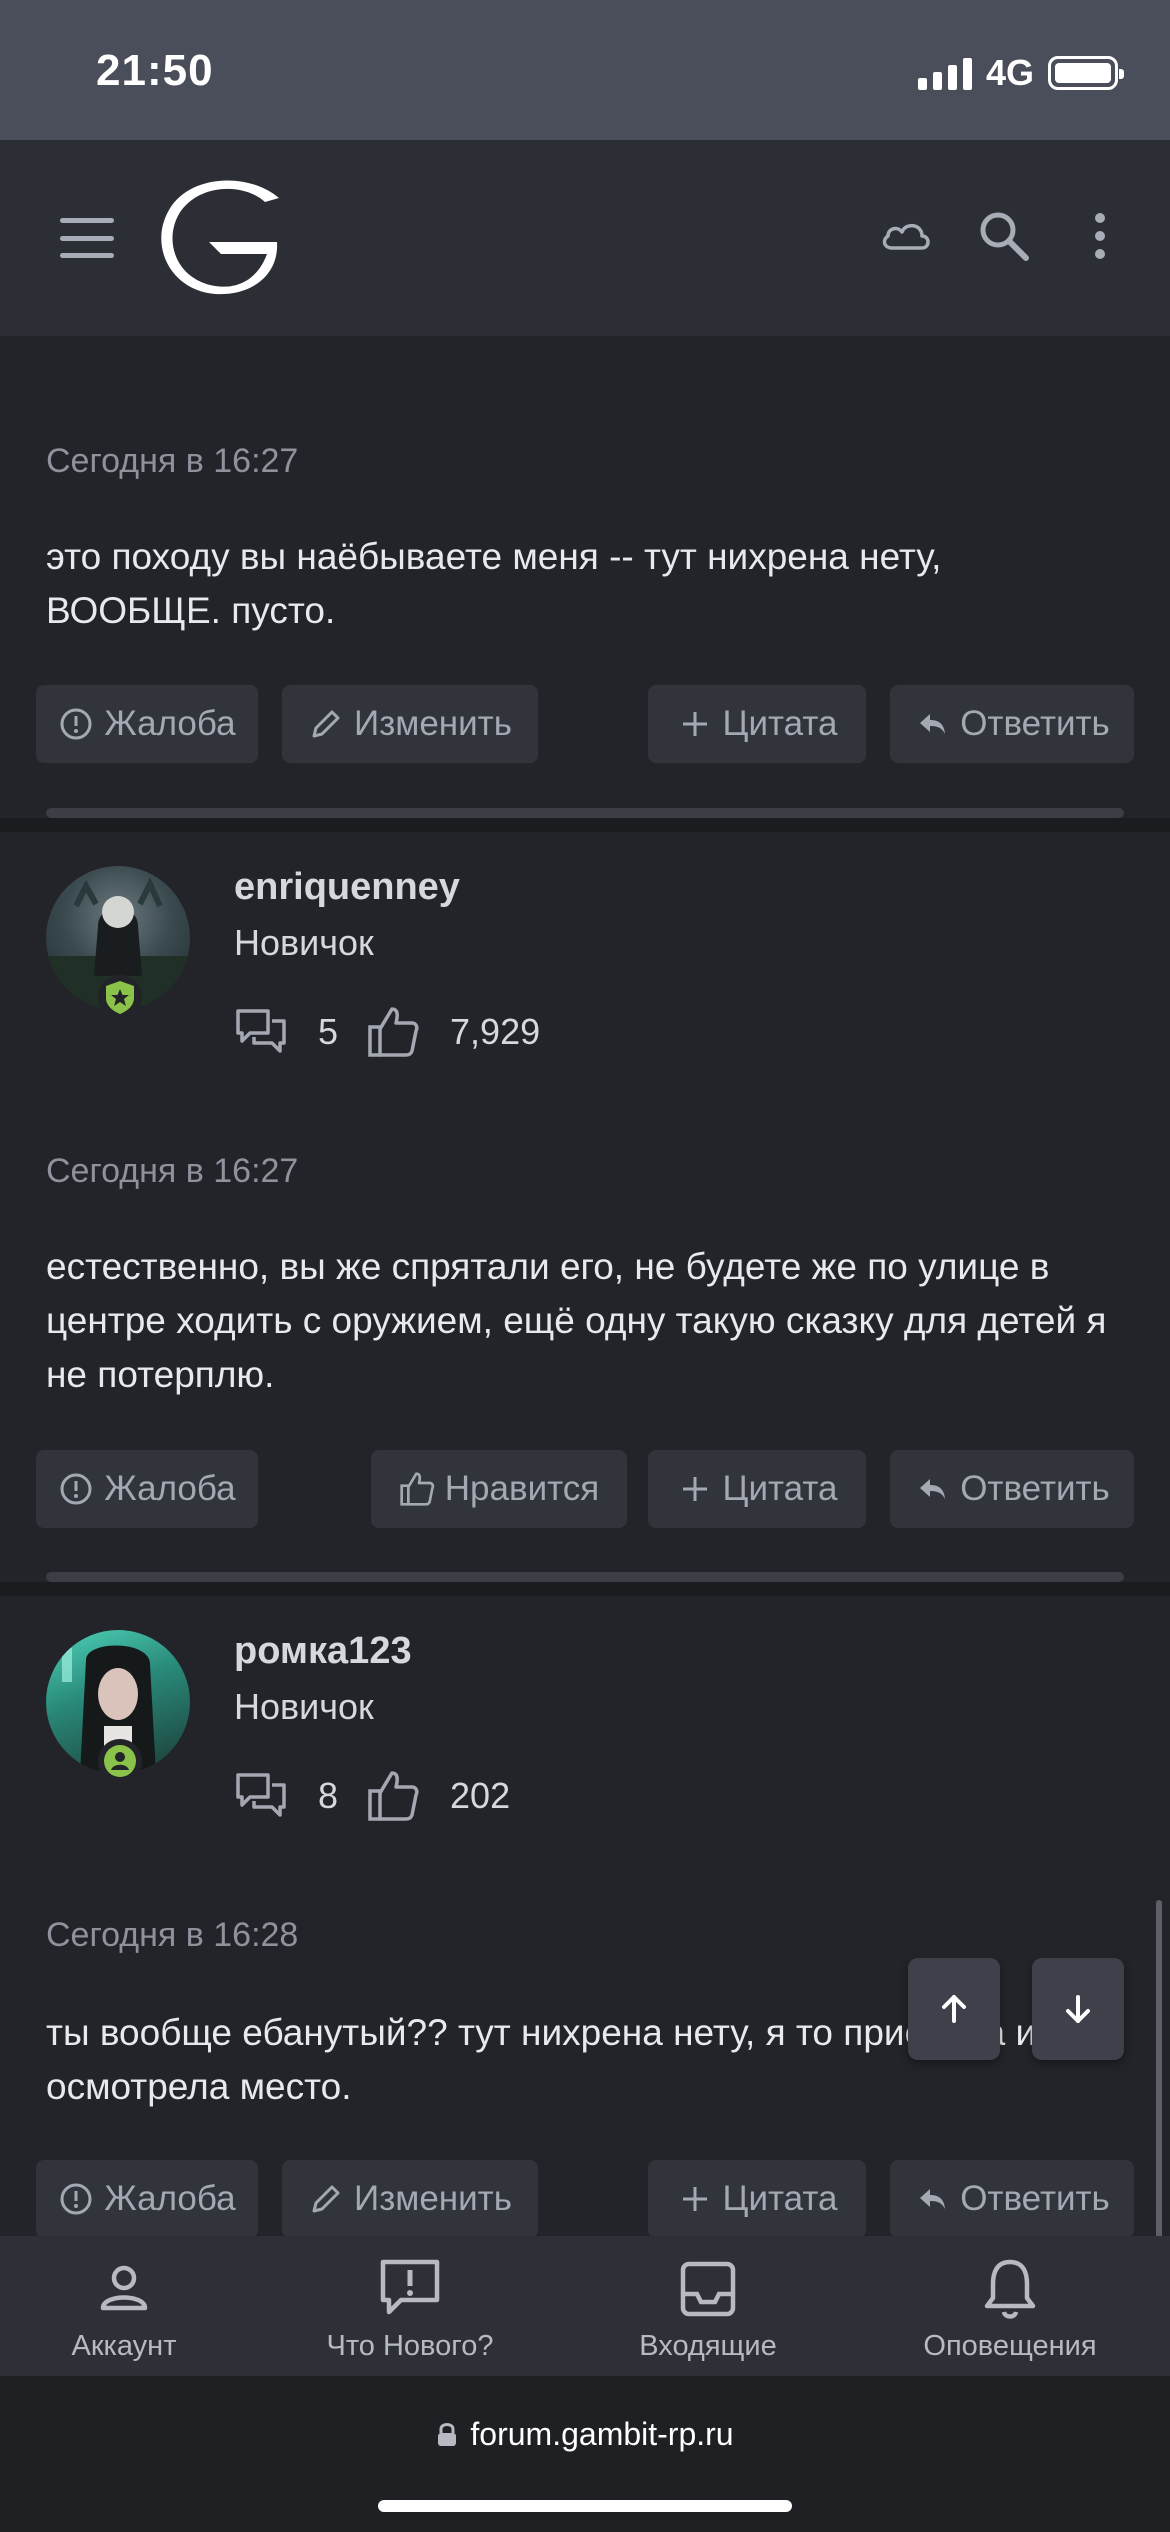 The height and width of the screenshot is (2532, 1170). Describe the element at coordinates (944, 73) in the screenshot. I see `signal-icon` at that location.